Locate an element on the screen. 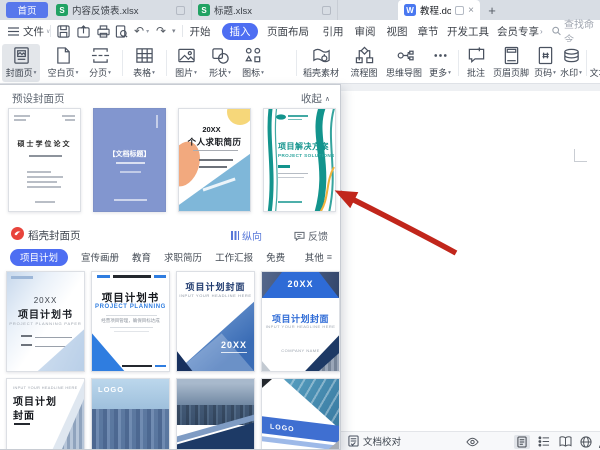  docer-cover-8: LOGO is located at coordinates (300, 413).